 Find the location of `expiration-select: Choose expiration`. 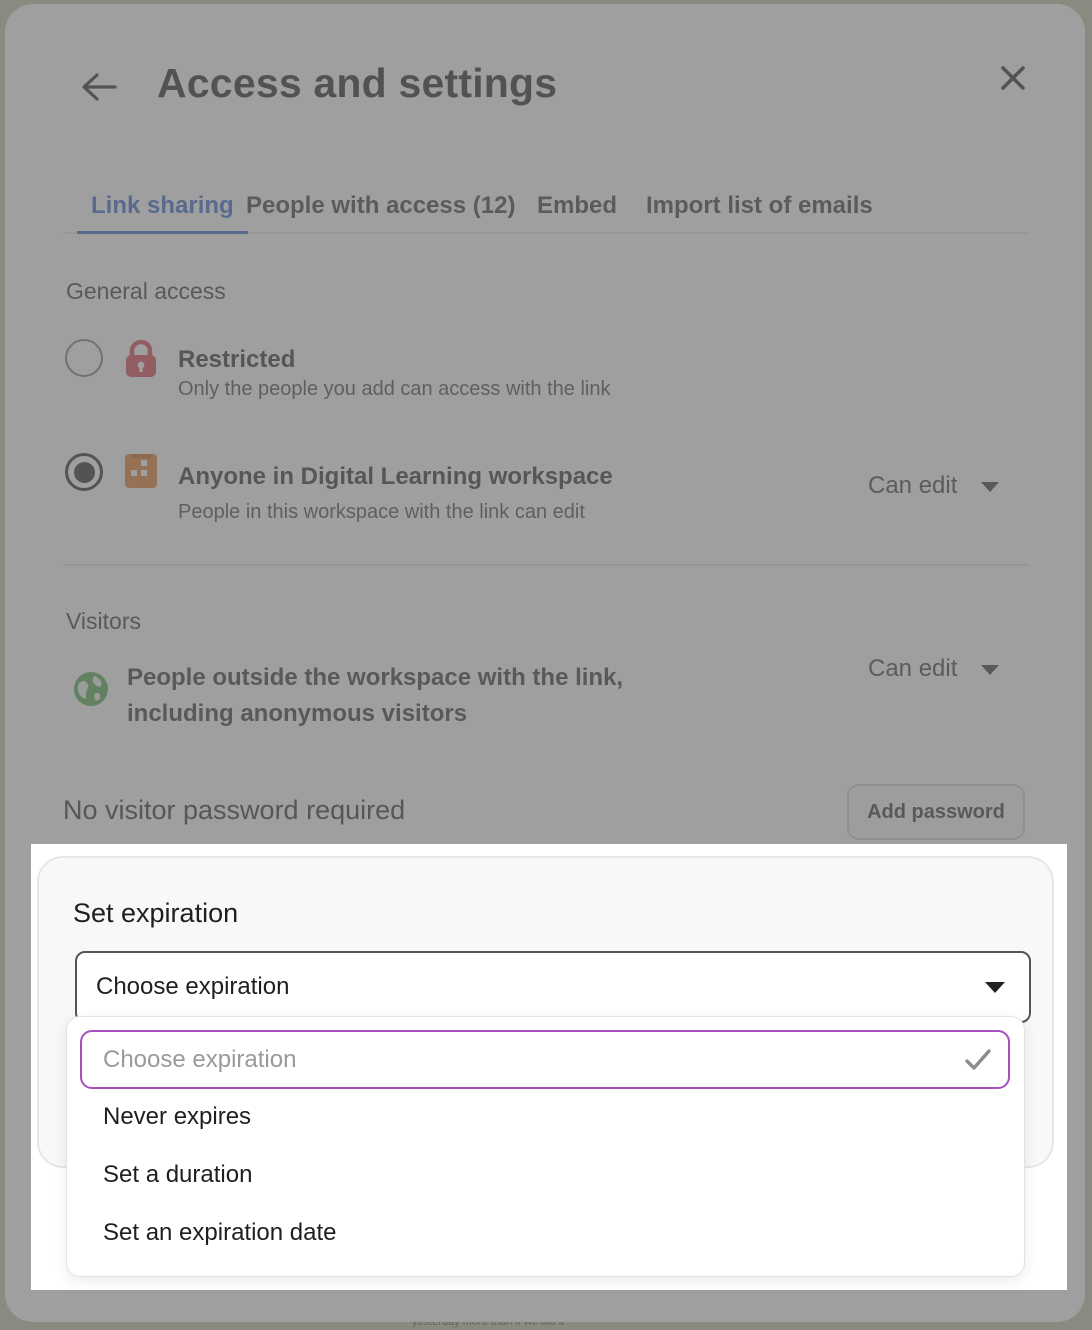

expiration-select: Choose expiration is located at coordinates (553, 987).